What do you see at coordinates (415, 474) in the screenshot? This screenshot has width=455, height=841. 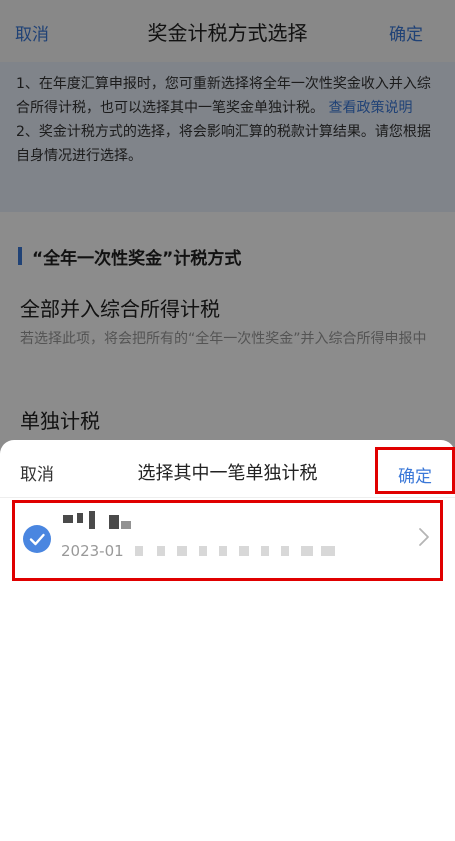 I see `sheet-confirm-button: 确定` at bounding box center [415, 474].